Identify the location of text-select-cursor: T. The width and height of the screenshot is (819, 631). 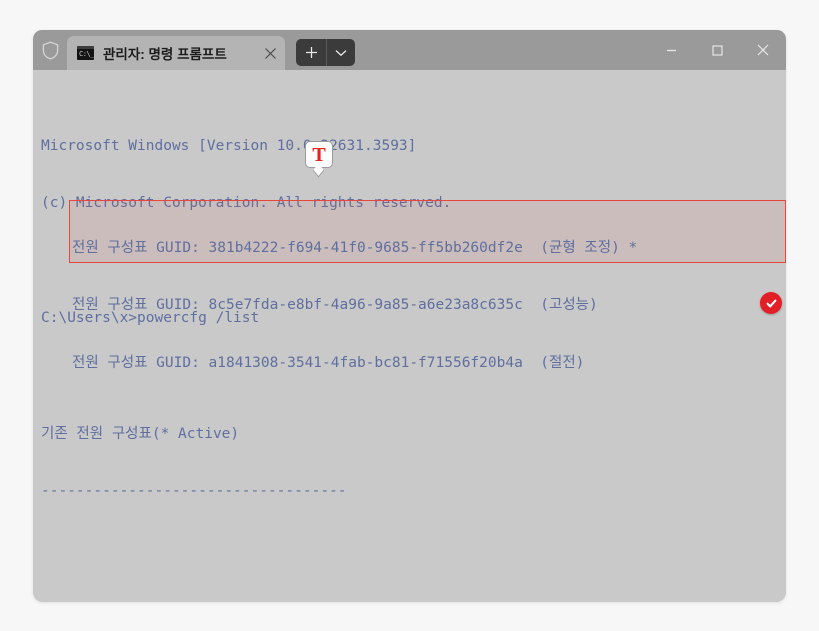
(320, 159).